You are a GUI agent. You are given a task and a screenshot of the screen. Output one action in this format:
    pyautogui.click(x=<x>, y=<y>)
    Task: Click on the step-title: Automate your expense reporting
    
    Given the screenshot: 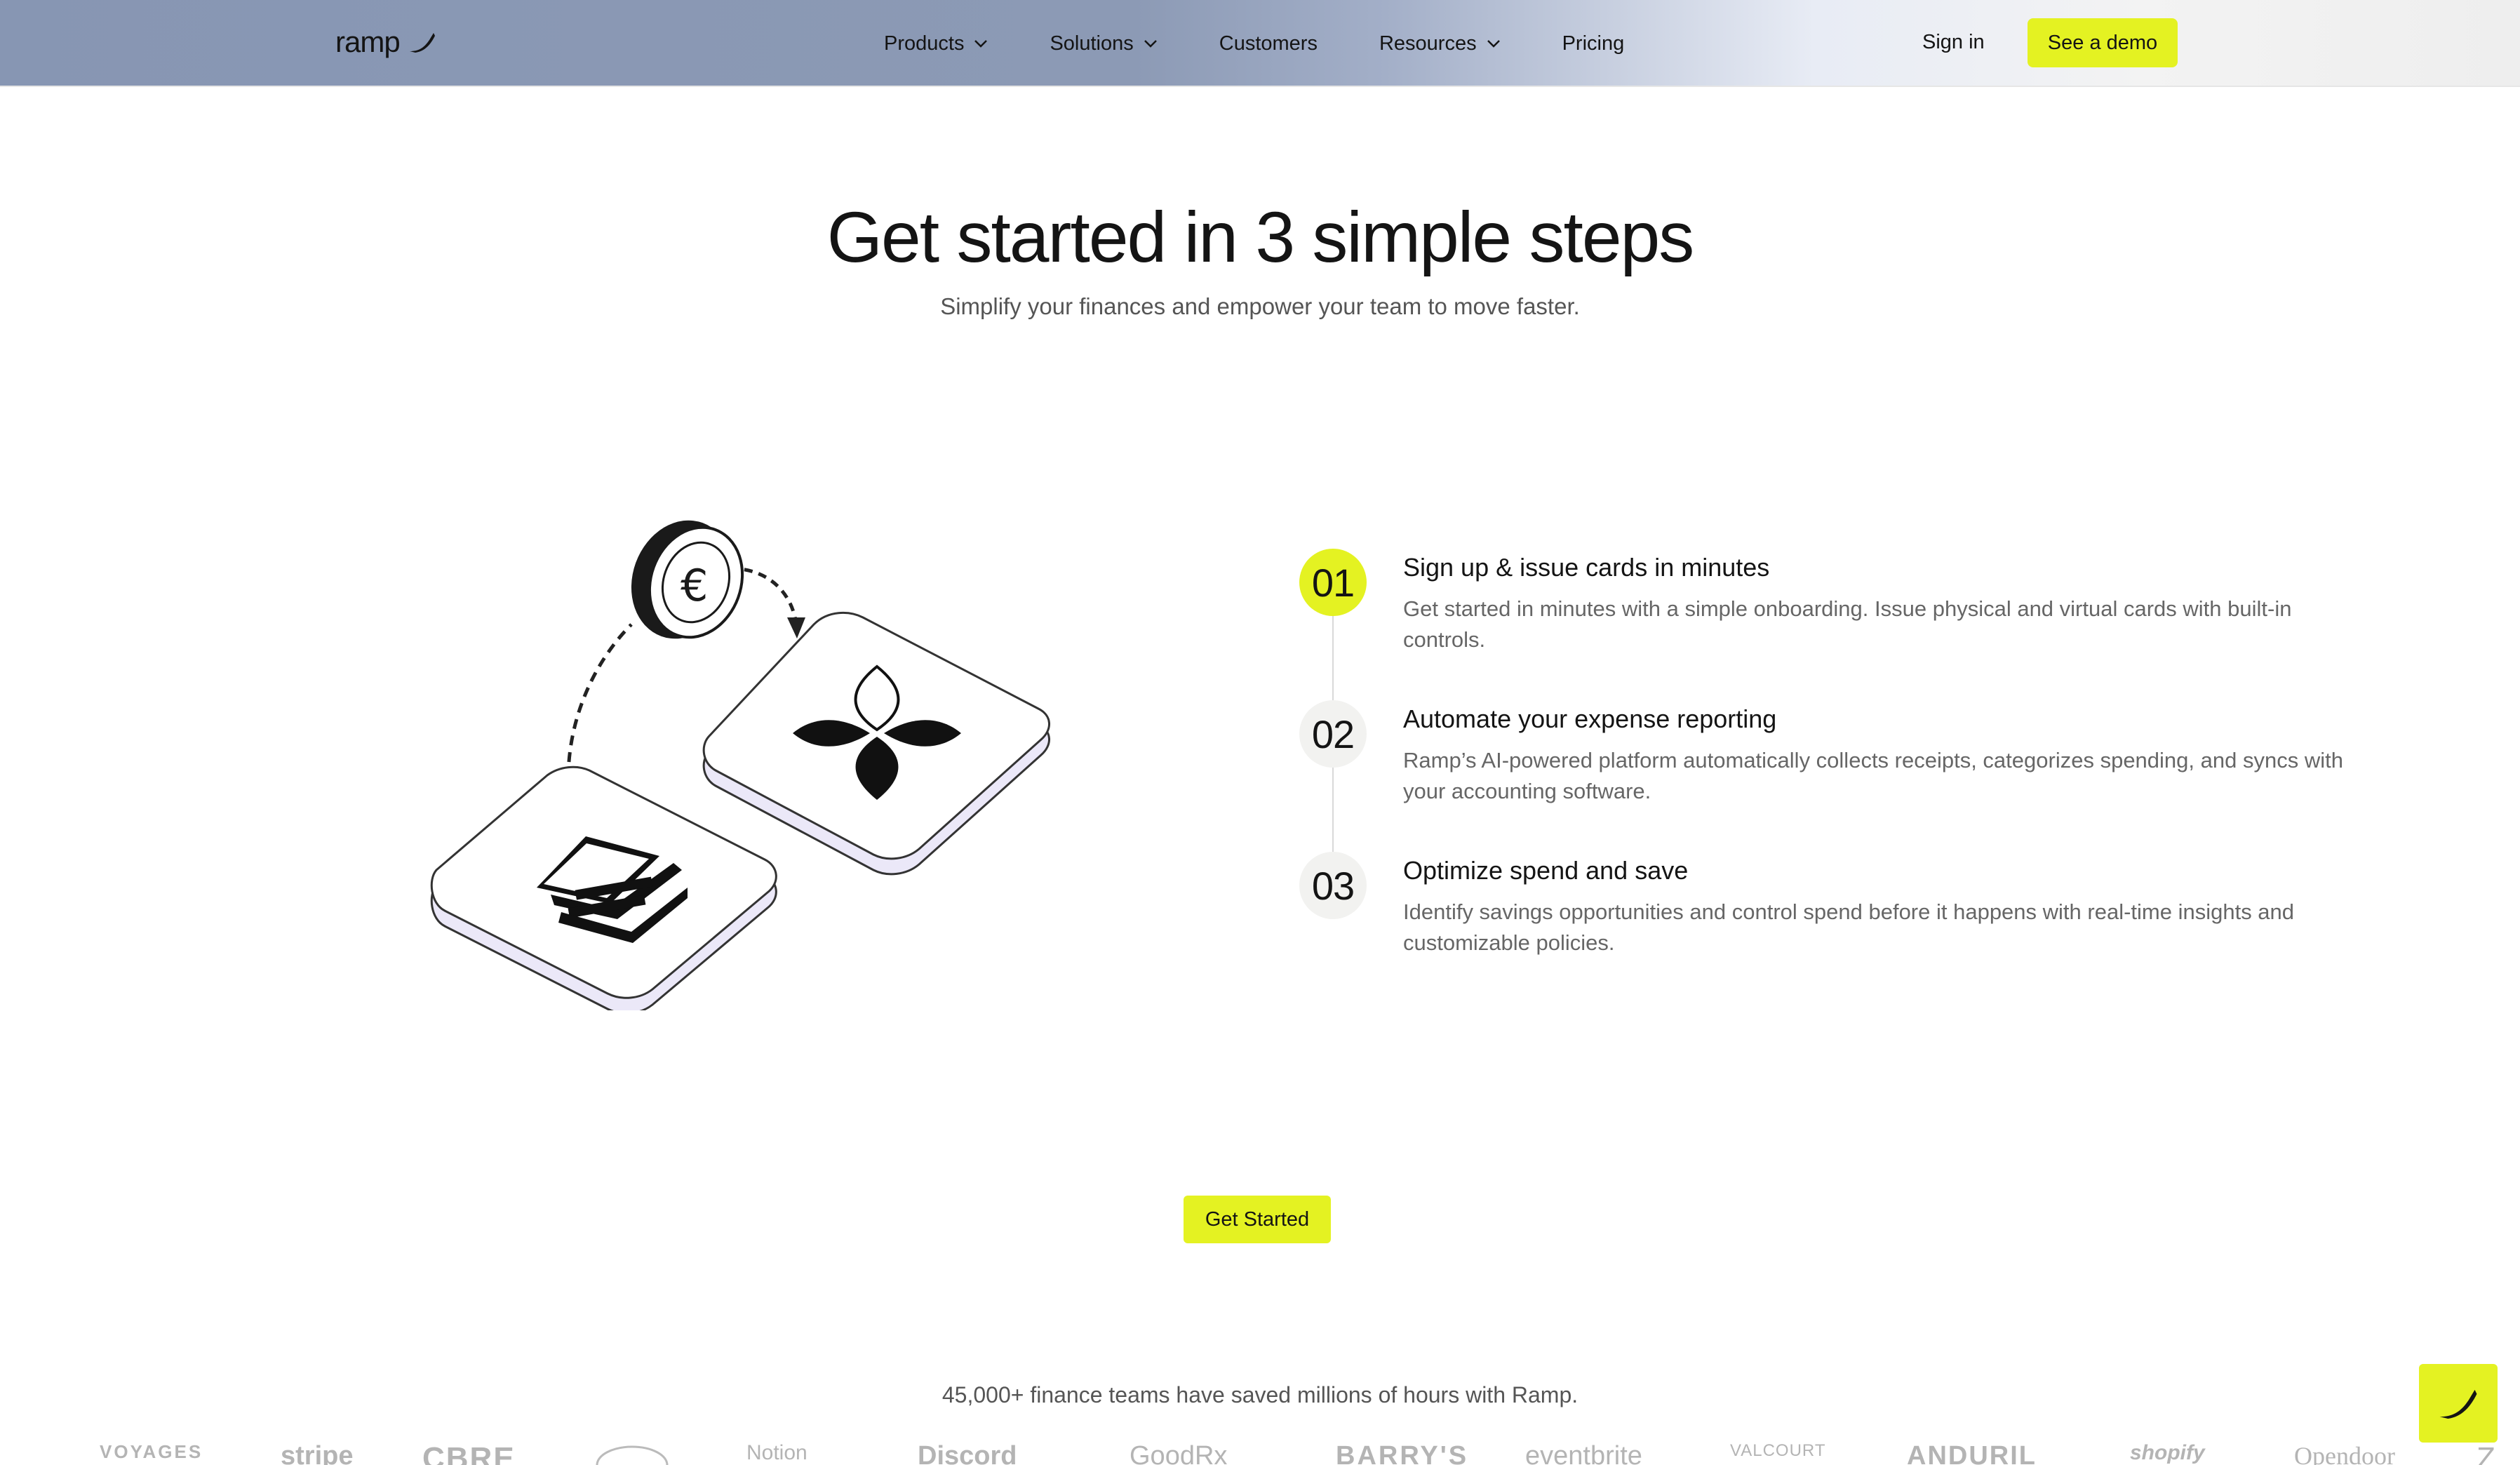 What is the action you would take?
    pyautogui.click(x=1590, y=718)
    